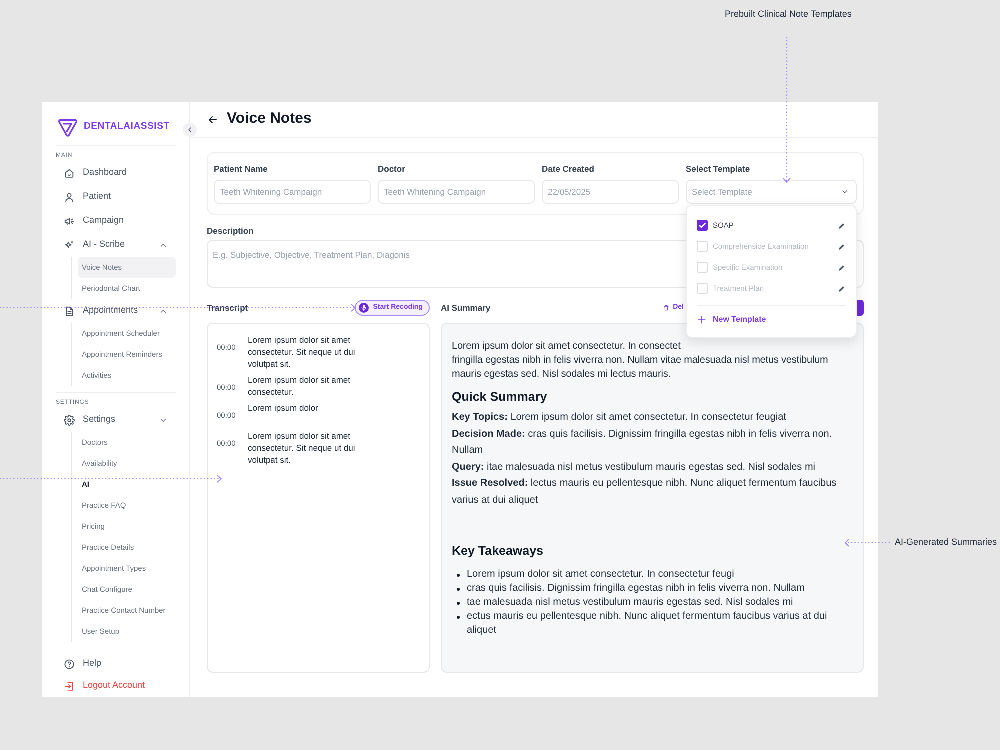 The image size is (1000, 750). I want to click on summary-fact: Issue Resolved: lectus mauris eu pellentesque nibh. Nunc aliquet fermentum faucibus varius at dui aliquet, so click(645, 492).